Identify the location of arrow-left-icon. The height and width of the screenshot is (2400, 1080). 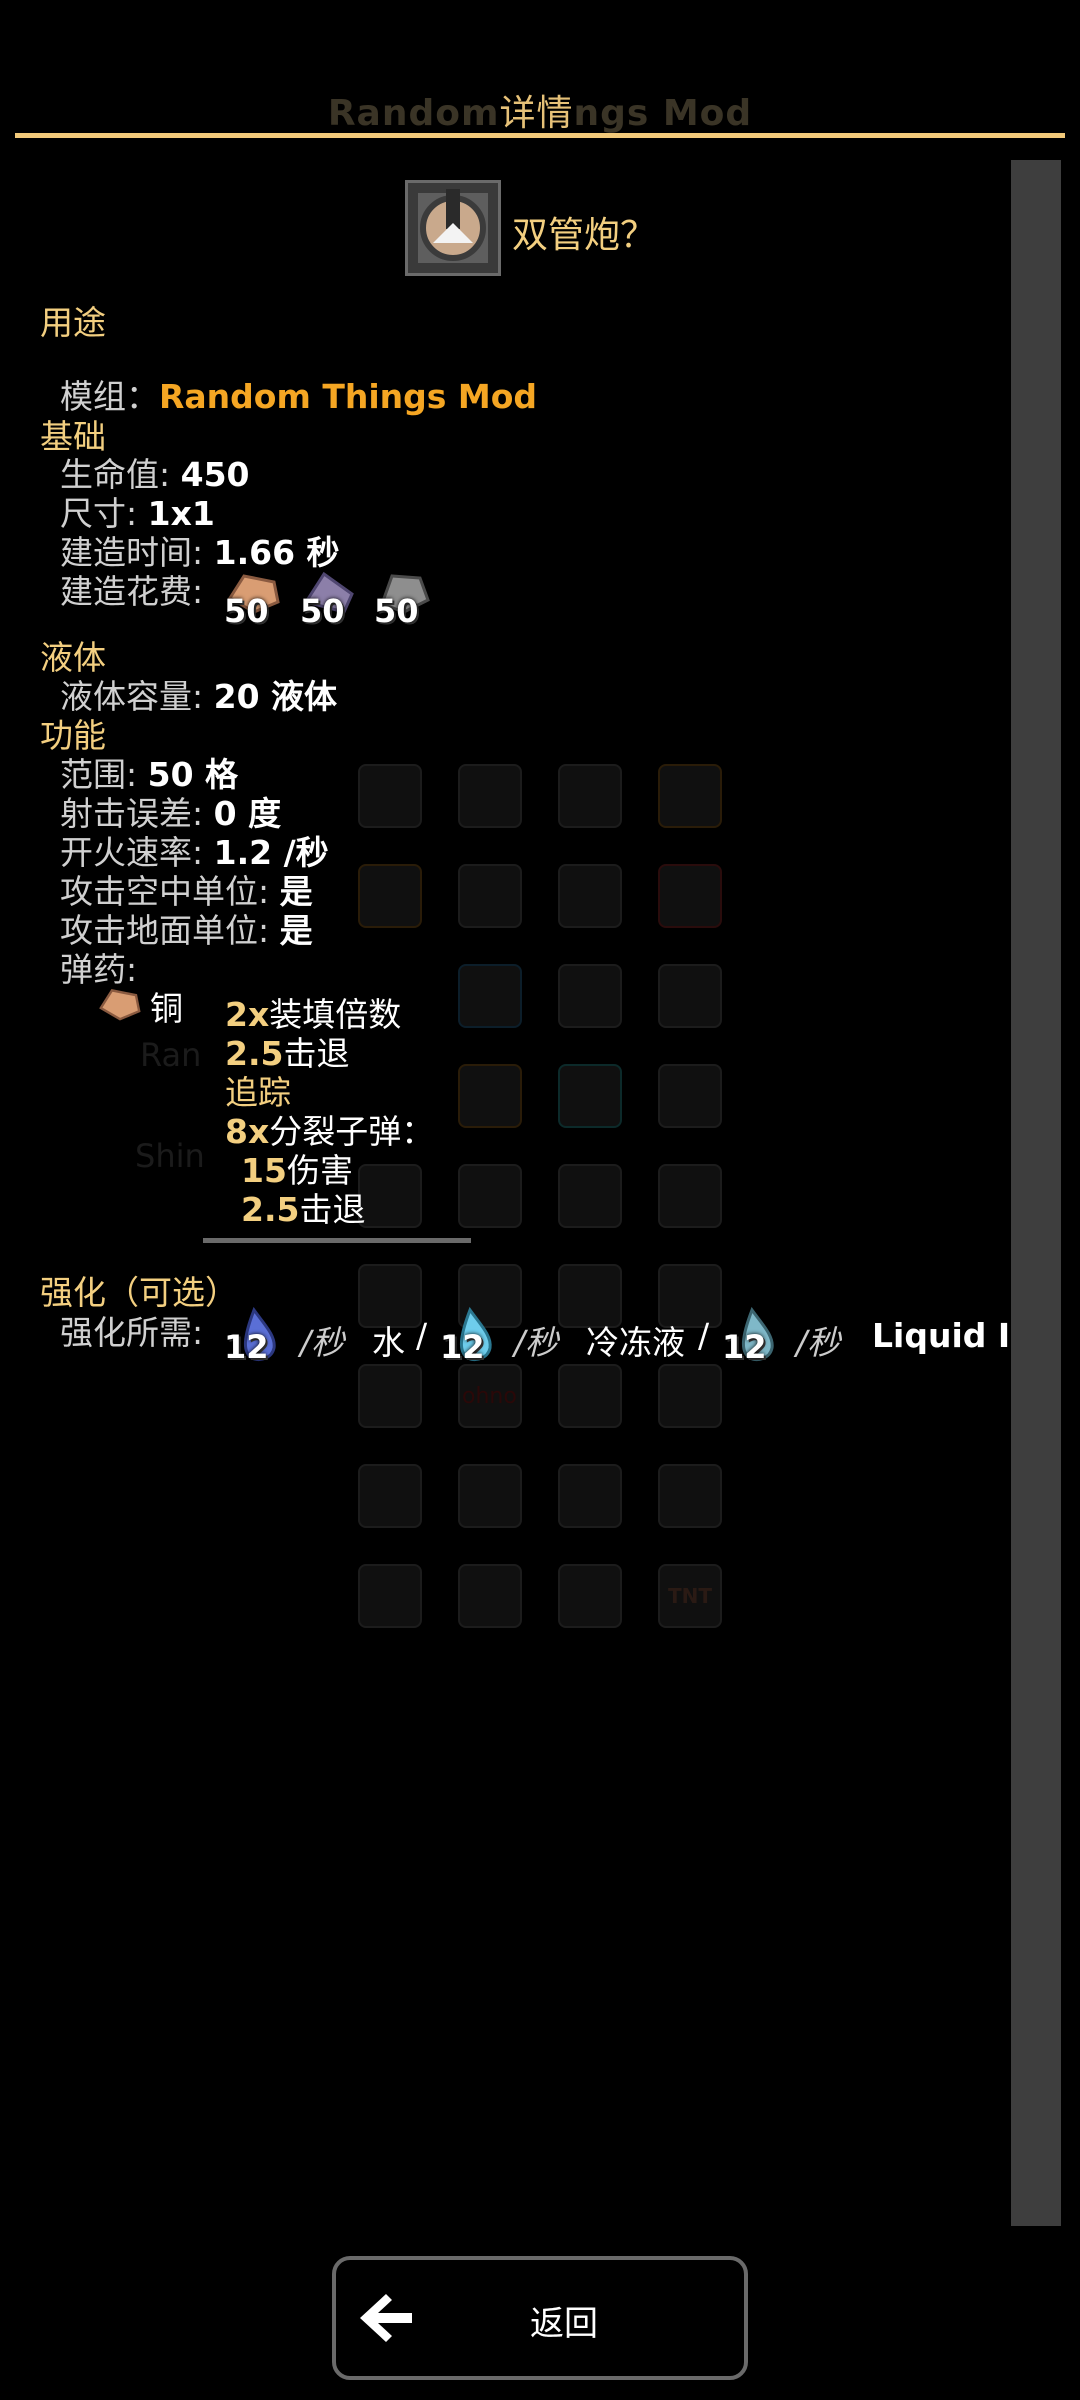
(386, 2318).